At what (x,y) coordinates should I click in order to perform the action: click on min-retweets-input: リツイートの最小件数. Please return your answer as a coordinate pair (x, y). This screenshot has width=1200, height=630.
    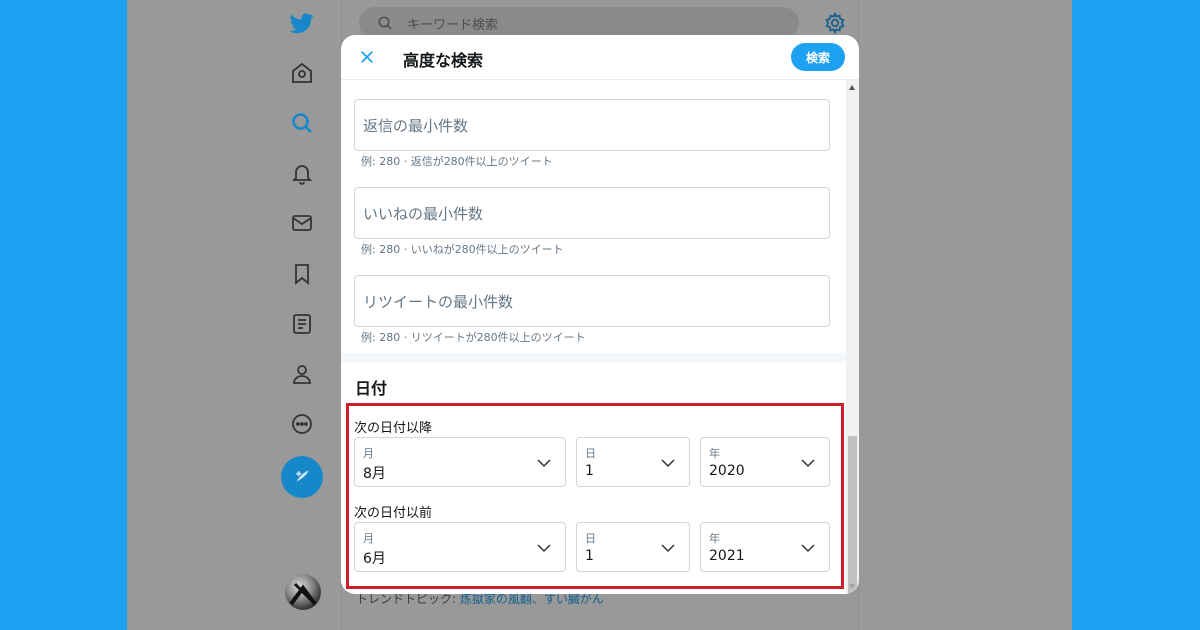
    Looking at the image, I should click on (592, 301).